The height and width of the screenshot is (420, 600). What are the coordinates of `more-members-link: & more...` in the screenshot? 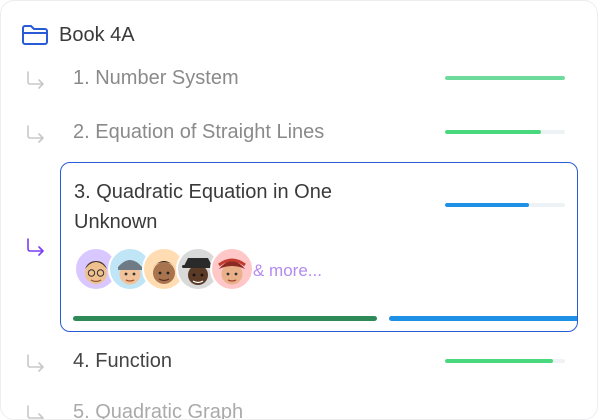 It's located at (287, 271).